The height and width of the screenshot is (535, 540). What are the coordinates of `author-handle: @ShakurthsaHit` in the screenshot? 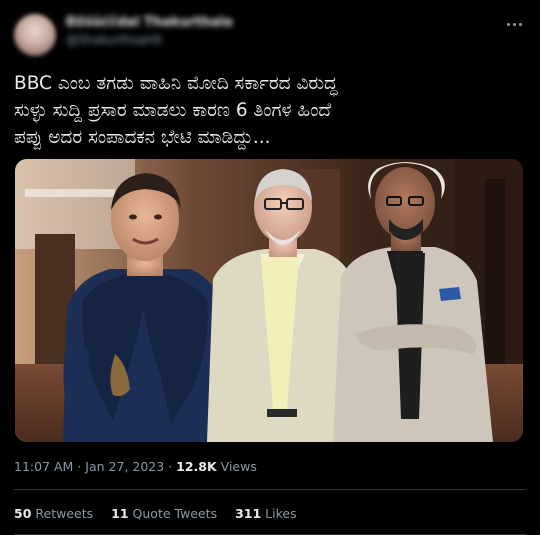 It's located at (141, 40).